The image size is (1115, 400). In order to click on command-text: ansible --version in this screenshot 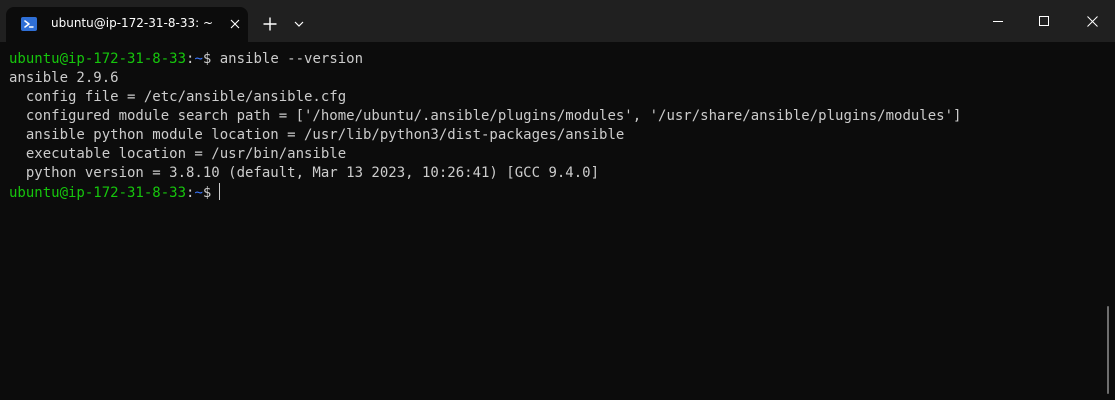, I will do `click(291, 59)`.